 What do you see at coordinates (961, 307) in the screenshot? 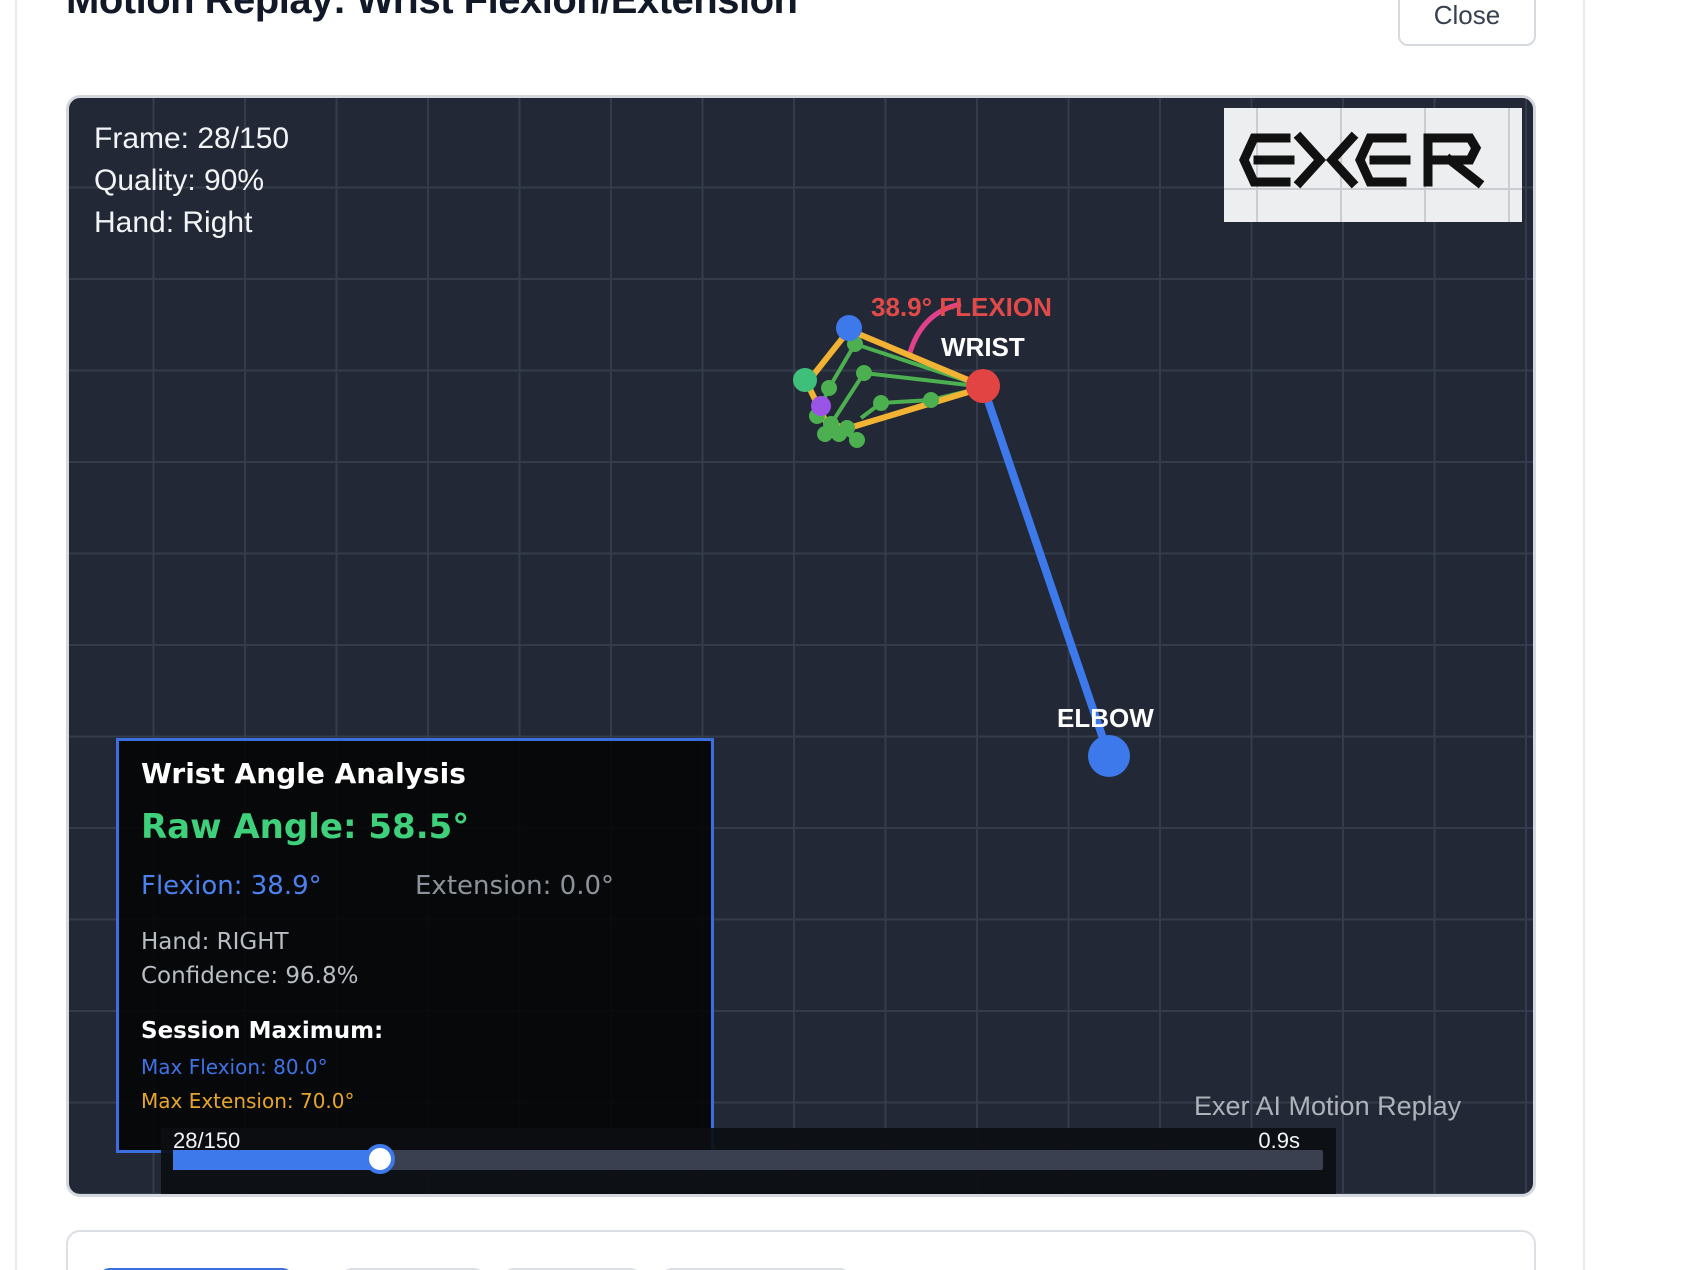
I see `flexion-label: 38.9° FLEXION` at bounding box center [961, 307].